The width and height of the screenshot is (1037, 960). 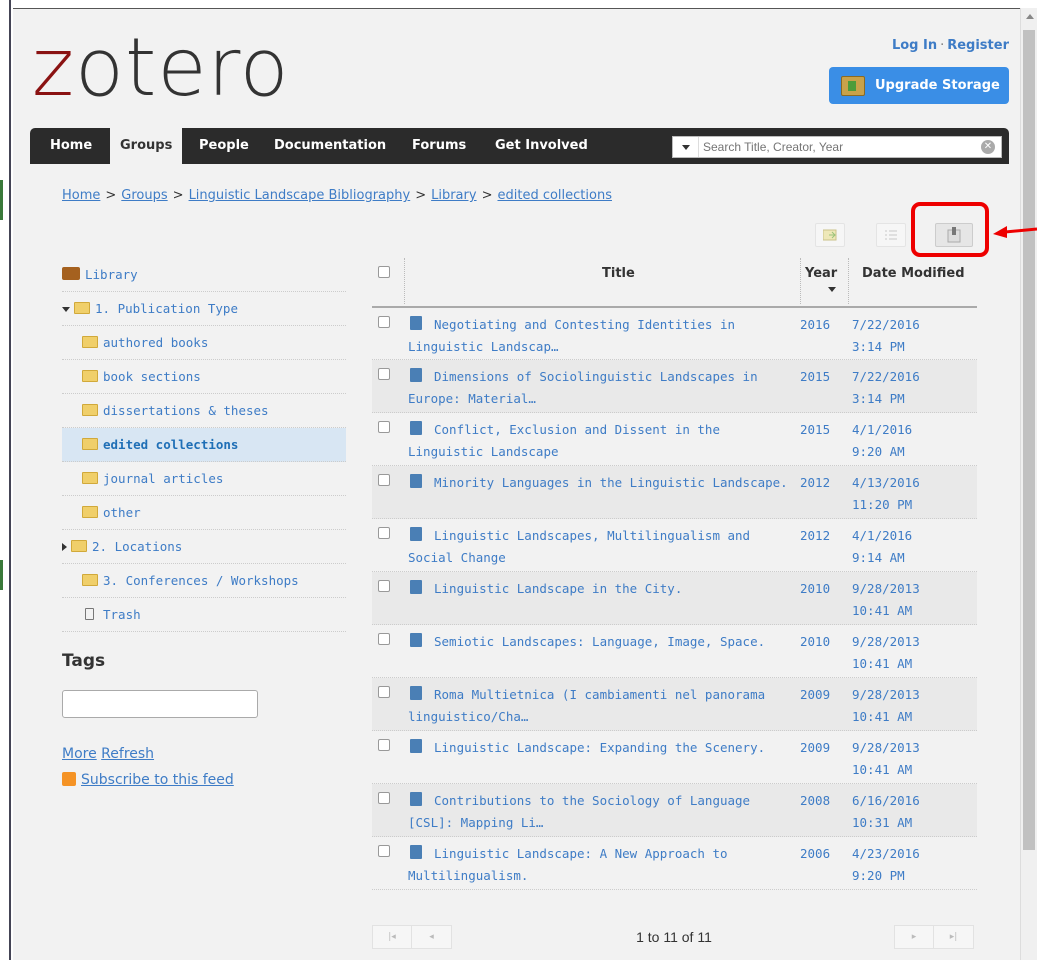 What do you see at coordinates (144, 195) in the screenshot?
I see `breadcrumb-groups: Groups` at bounding box center [144, 195].